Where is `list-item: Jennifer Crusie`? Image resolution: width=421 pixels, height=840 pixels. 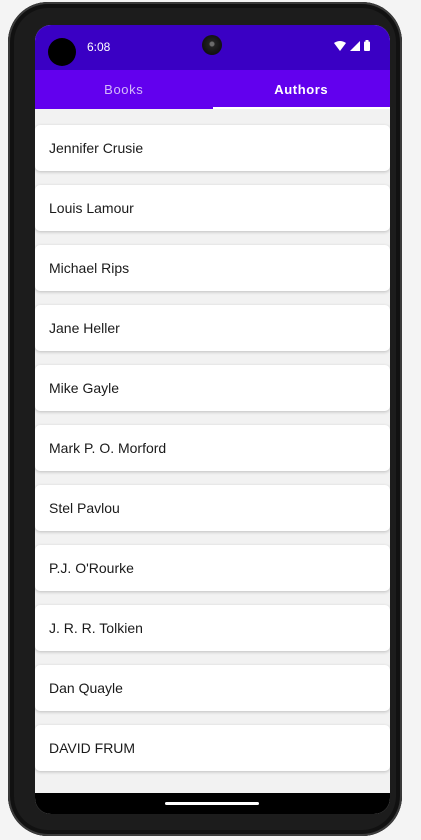
list-item: Jennifer Crusie is located at coordinates (212, 148).